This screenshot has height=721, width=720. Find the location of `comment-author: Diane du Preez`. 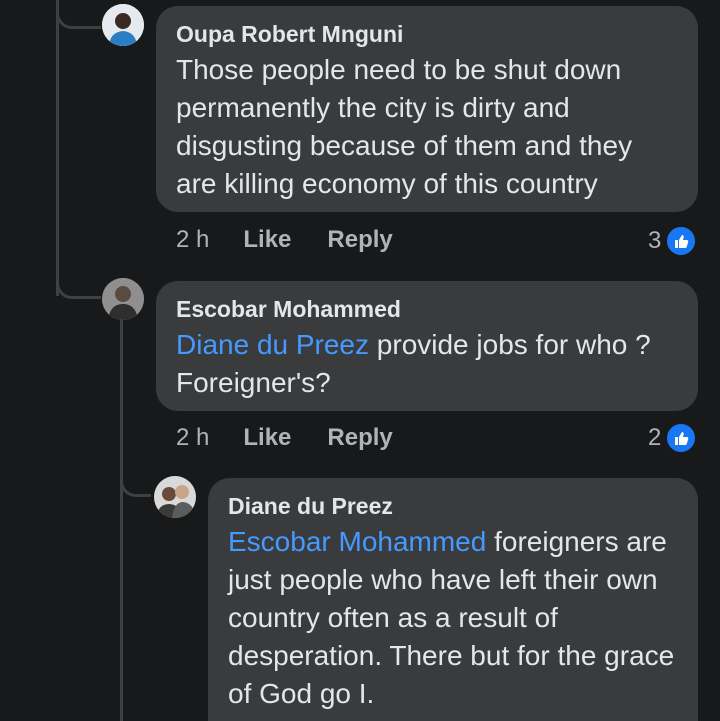

comment-author: Diane du Preez is located at coordinates (453, 506).